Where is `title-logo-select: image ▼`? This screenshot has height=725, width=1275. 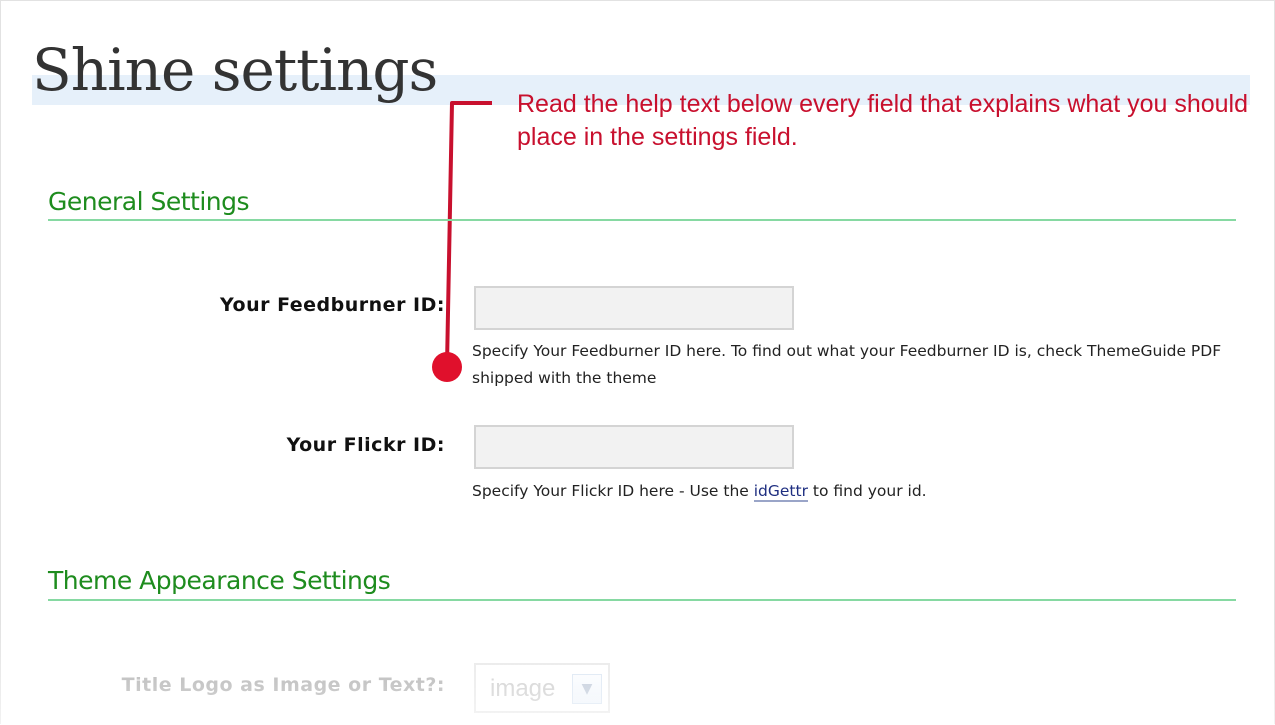
title-logo-select: image ▼ is located at coordinates (542, 688).